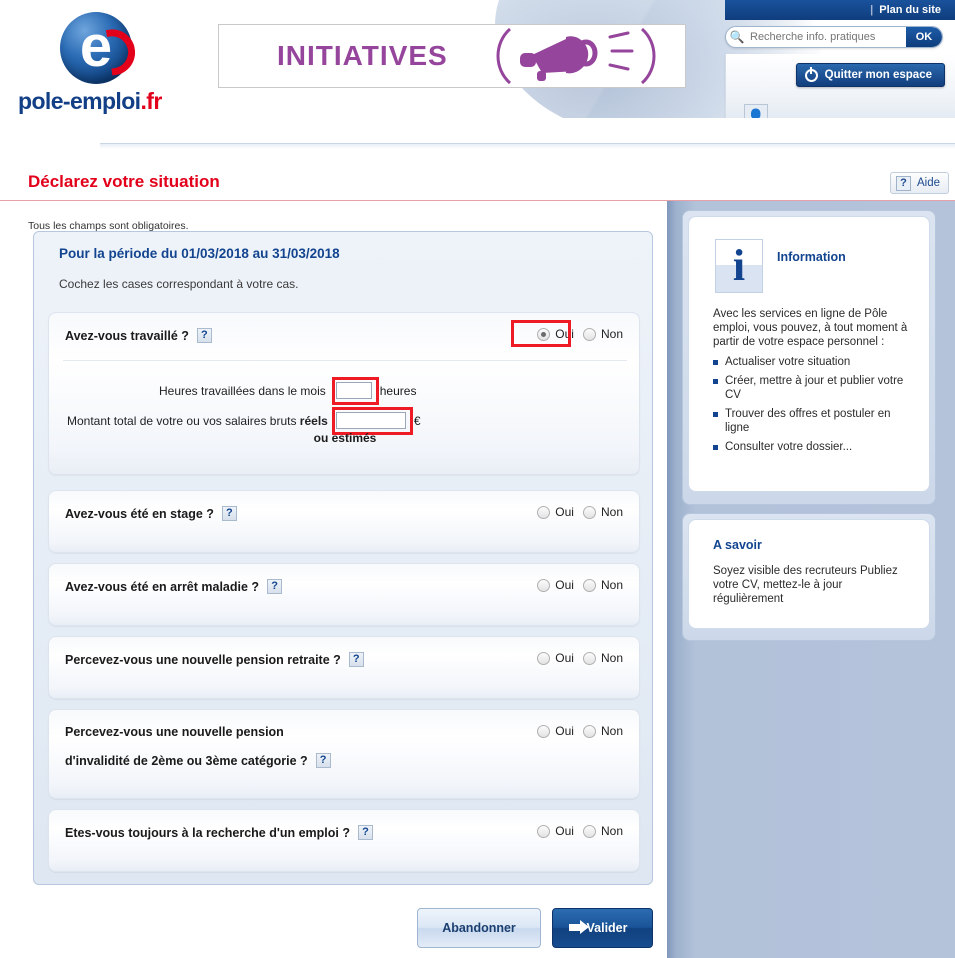 The height and width of the screenshot is (958, 955). I want to click on radio-label-non-retirement-pension: Non, so click(611, 658).